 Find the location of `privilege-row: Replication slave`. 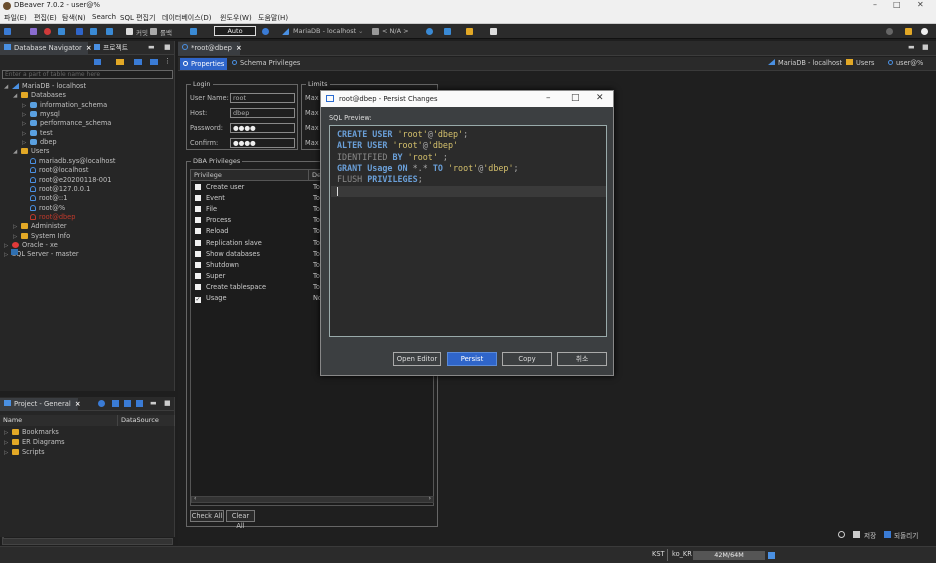

privilege-row: Replication slave is located at coordinates (228, 243).